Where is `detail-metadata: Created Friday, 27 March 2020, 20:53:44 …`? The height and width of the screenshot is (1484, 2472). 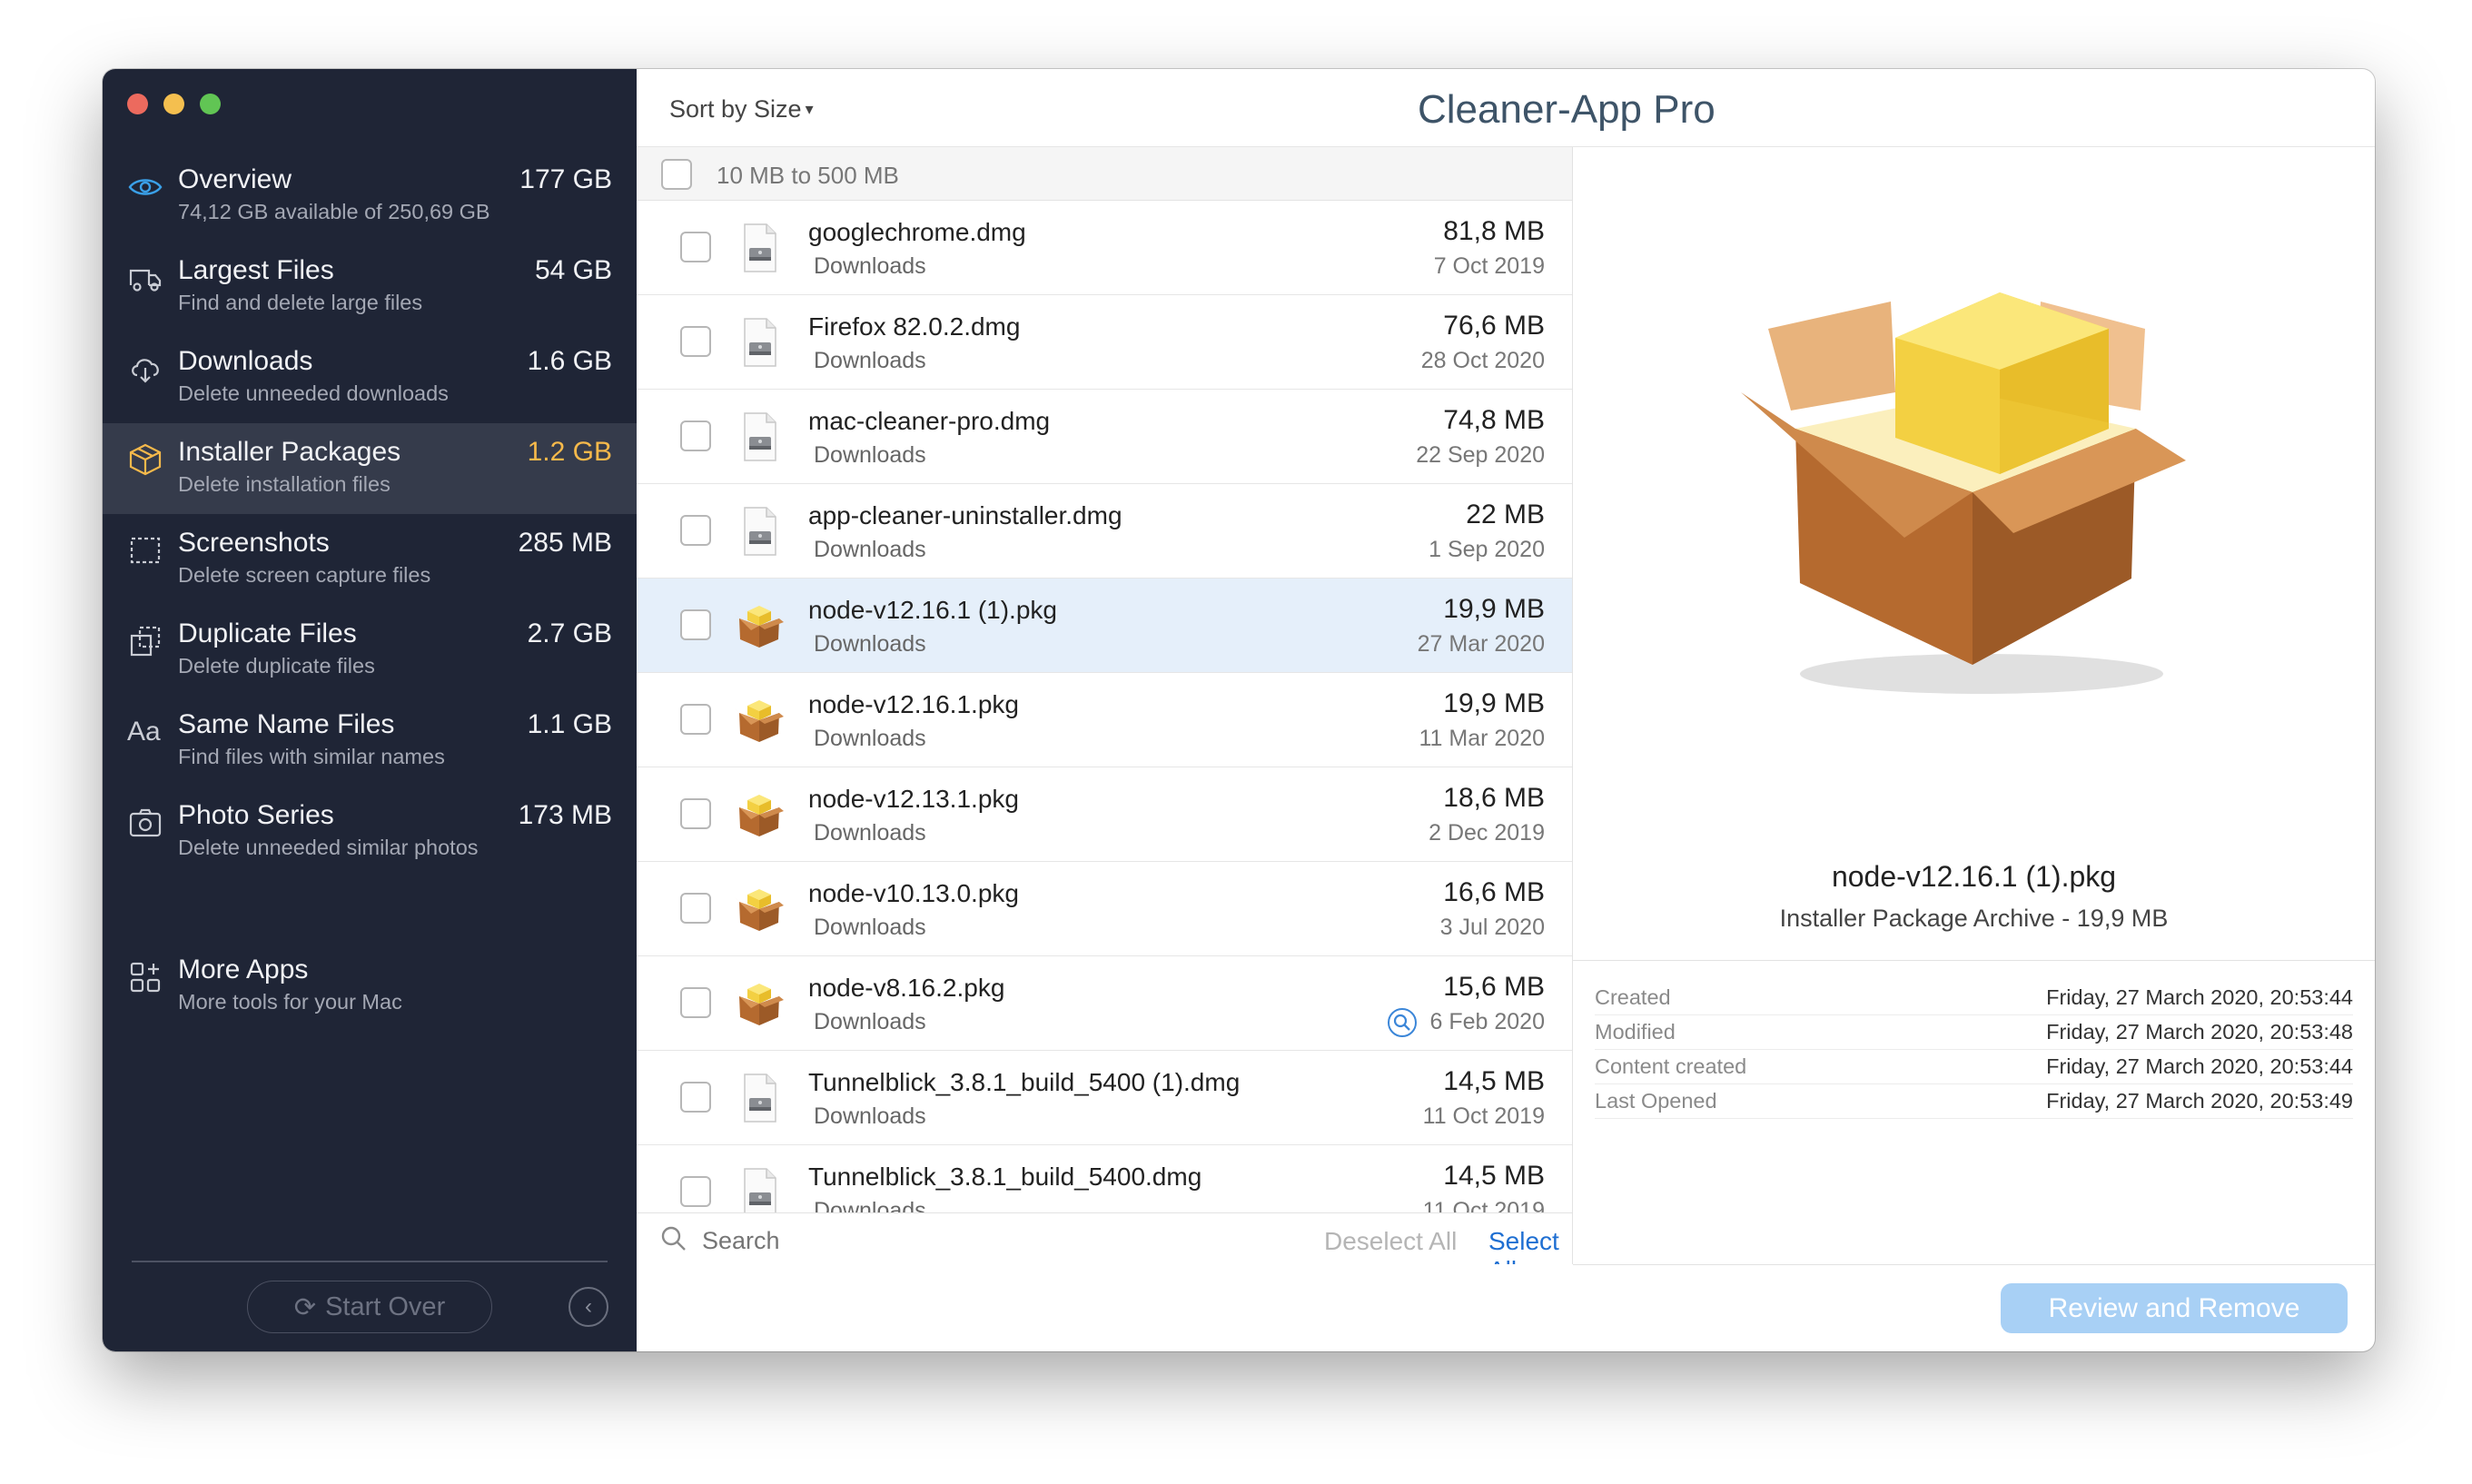
detail-metadata: Created Friday, 27 March 2020, 20:53:44 … is located at coordinates (1974, 1050).